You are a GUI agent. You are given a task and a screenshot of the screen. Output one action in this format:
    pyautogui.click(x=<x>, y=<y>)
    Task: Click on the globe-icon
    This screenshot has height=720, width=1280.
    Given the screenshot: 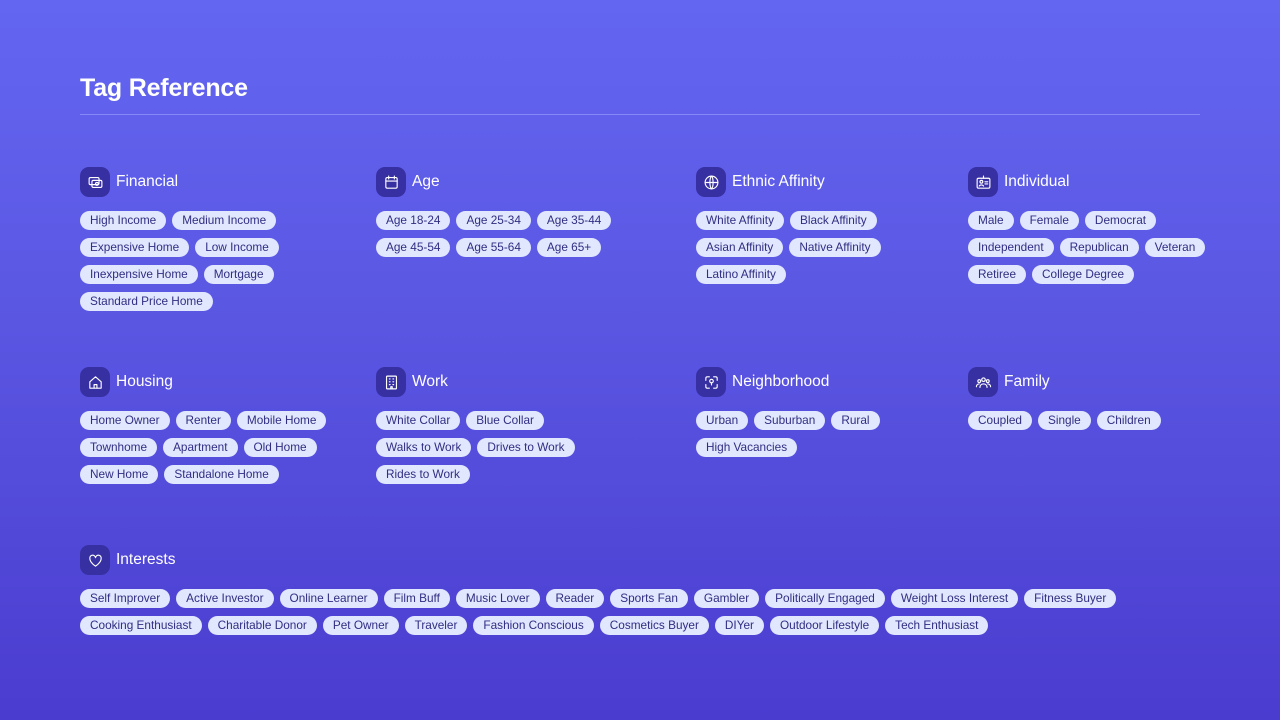 What is the action you would take?
    pyautogui.click(x=711, y=182)
    